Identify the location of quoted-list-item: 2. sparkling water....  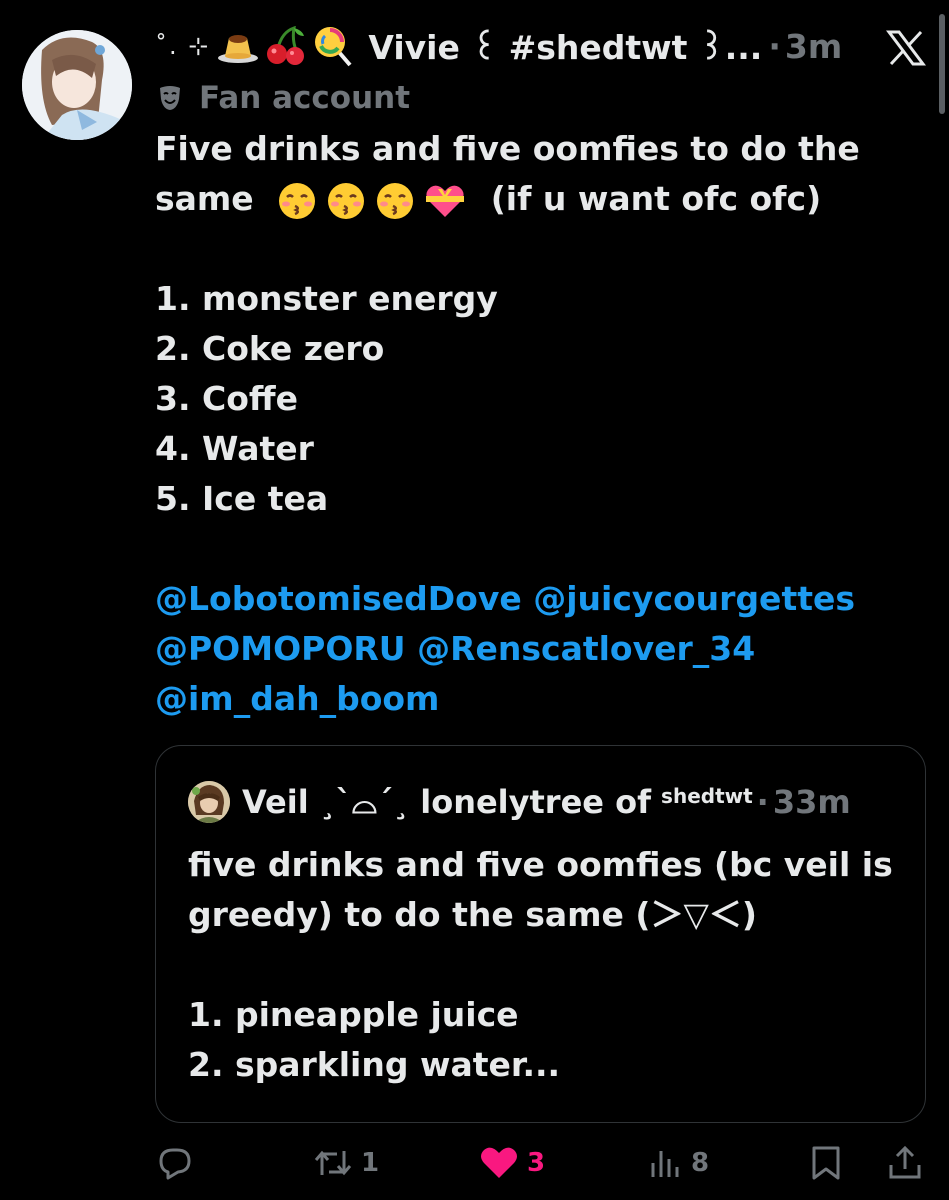
(374, 1064).